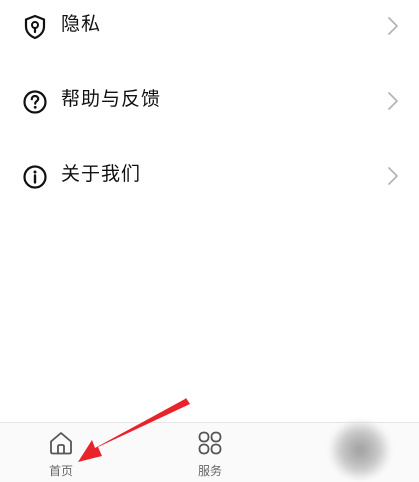 This screenshot has width=419, height=482. I want to click on grid-icon, so click(210, 443).